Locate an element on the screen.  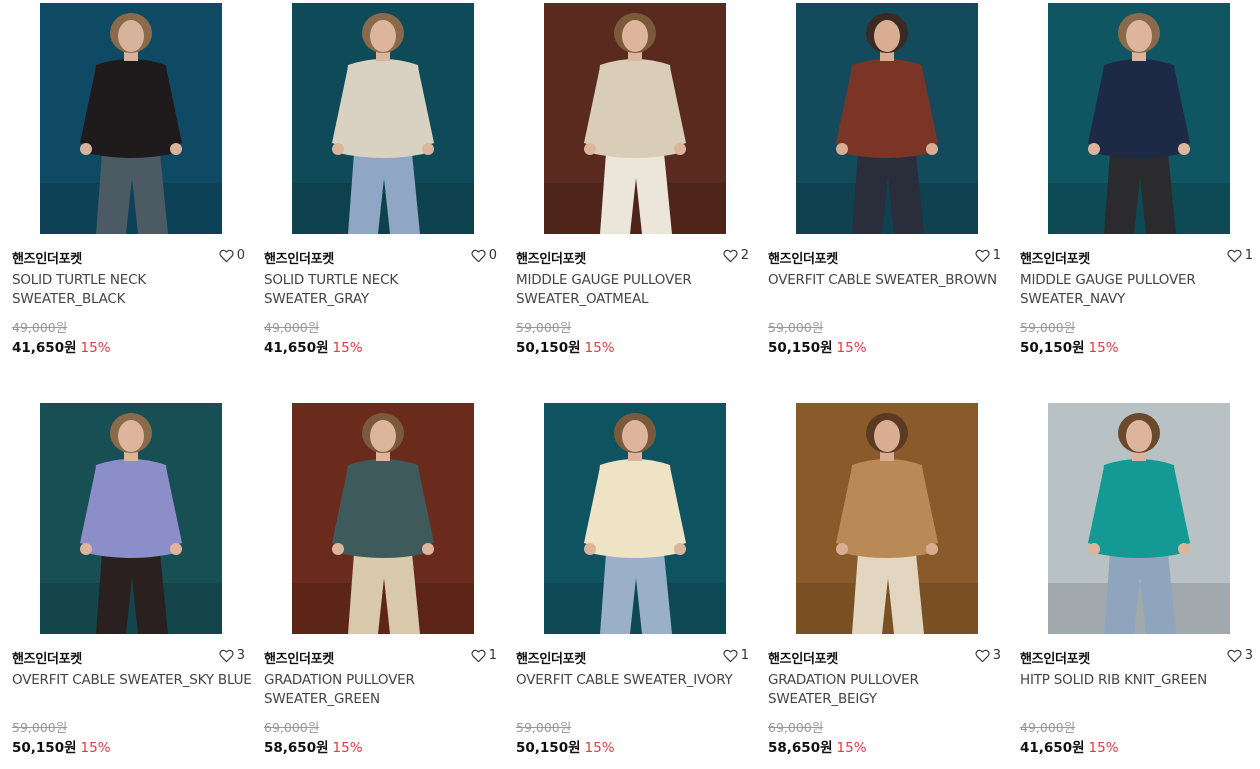
sale-price: 58,650원 is located at coordinates (296, 748).